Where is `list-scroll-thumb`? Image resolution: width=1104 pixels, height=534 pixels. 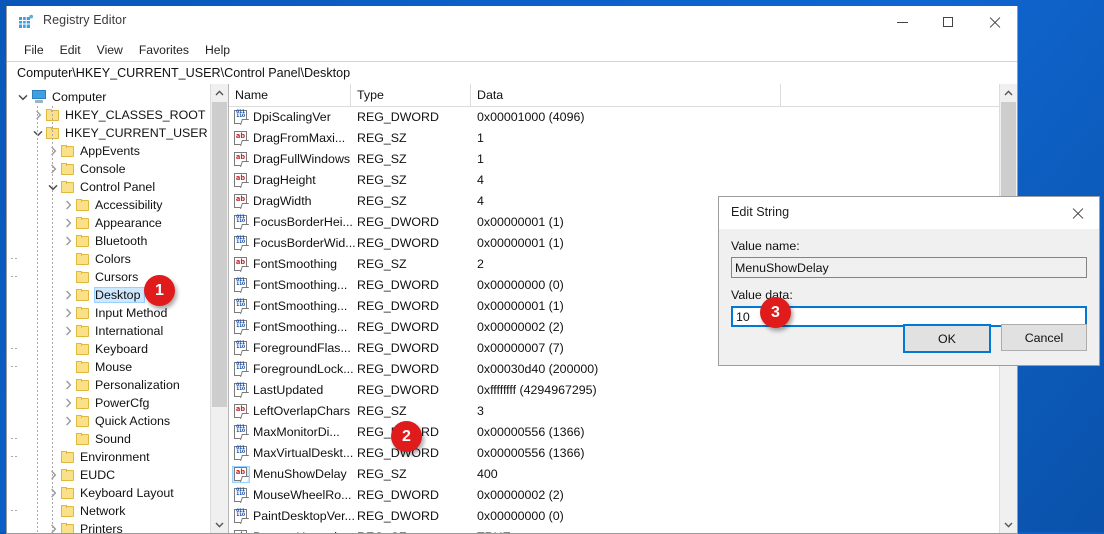
list-scroll-thumb is located at coordinates (1008, 156).